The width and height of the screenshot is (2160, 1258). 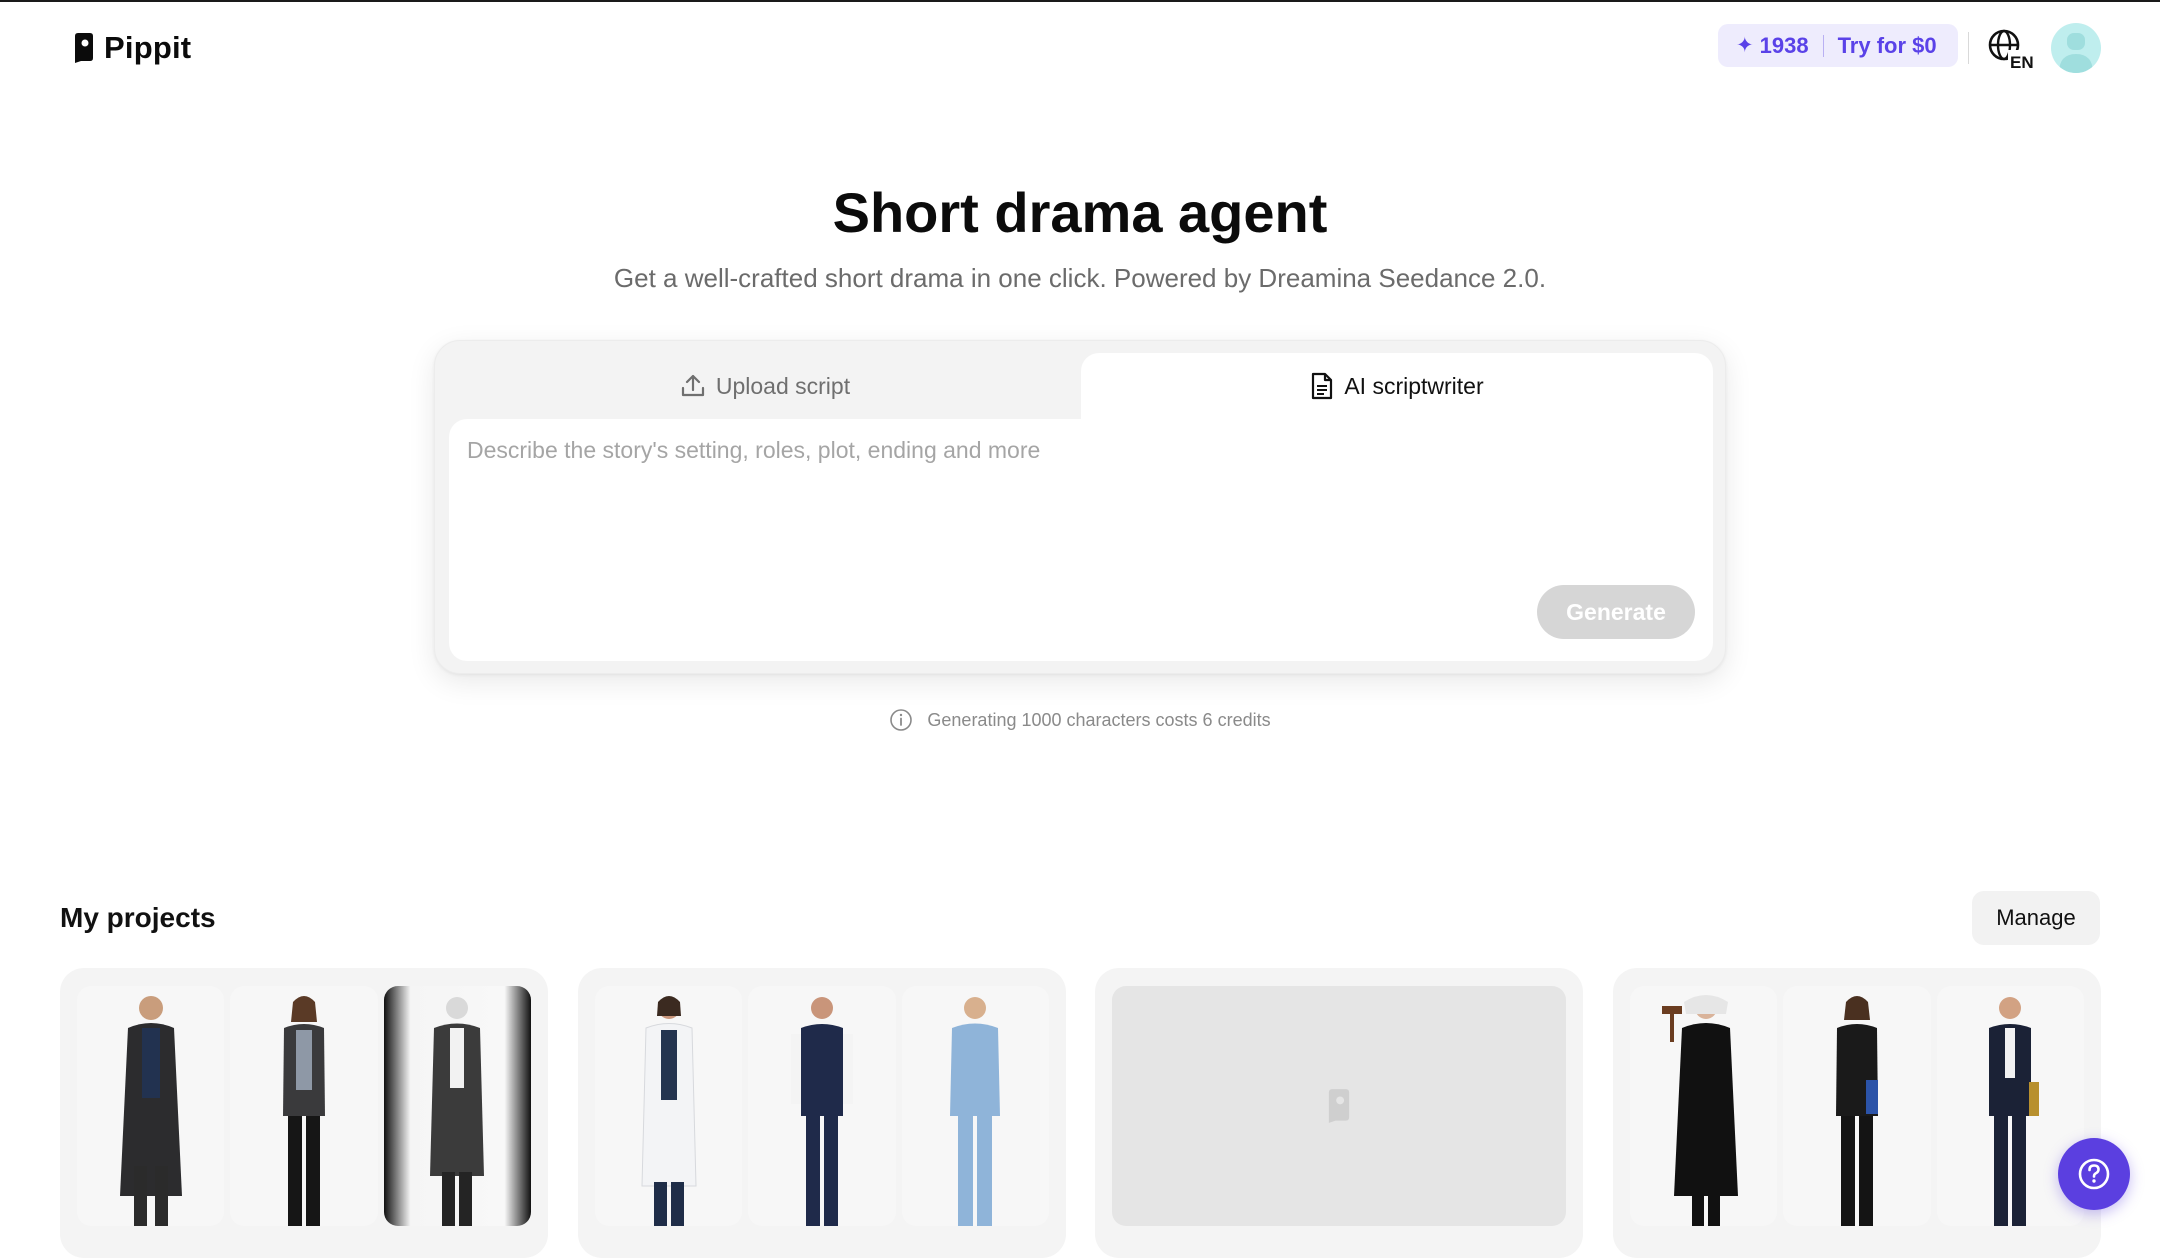 I want to click on tab-ai-scriptwriter: AI scriptwriter, so click(x=1397, y=386).